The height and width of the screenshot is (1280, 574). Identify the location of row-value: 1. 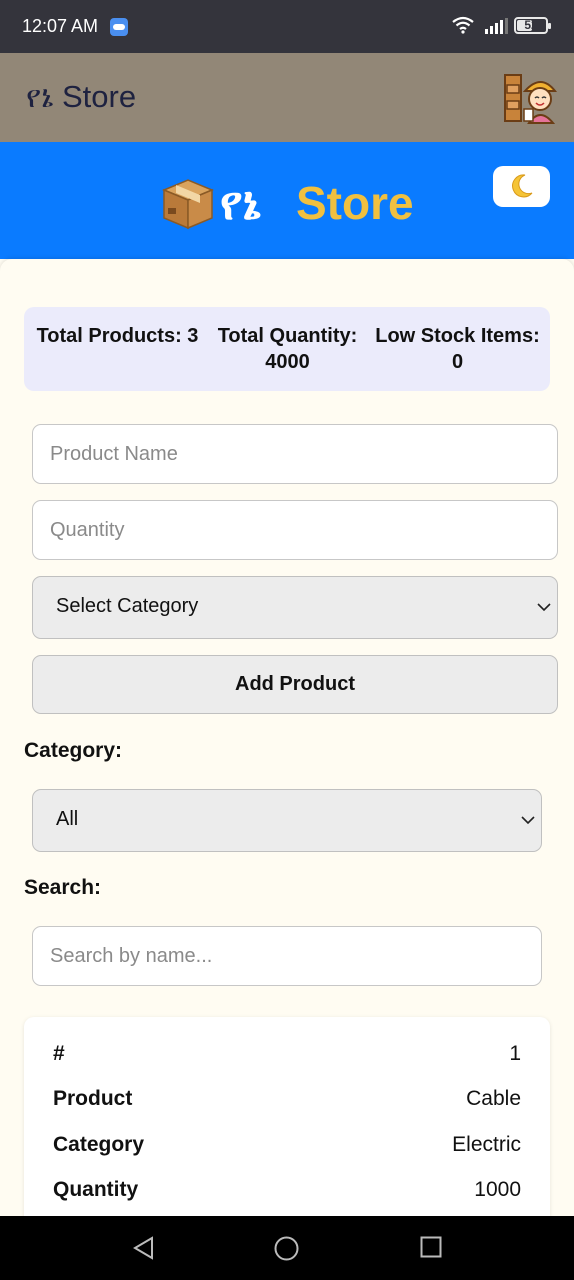
(515, 1053).